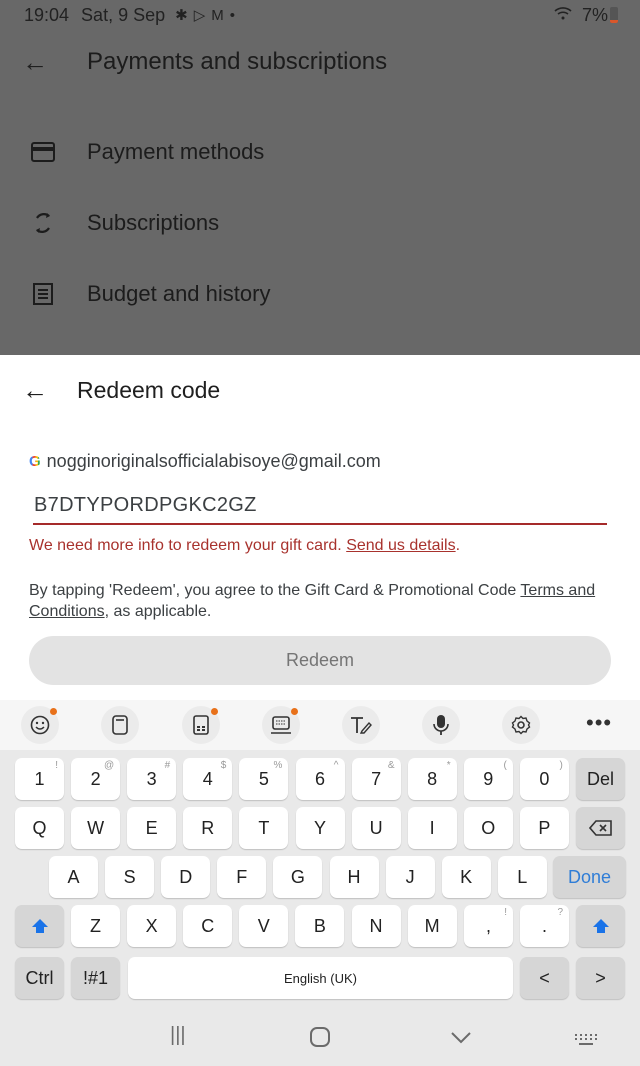 Image resolution: width=640 pixels, height=1066 pixels. Describe the element at coordinates (544, 926) in the screenshot. I see `key-period: .?` at that location.